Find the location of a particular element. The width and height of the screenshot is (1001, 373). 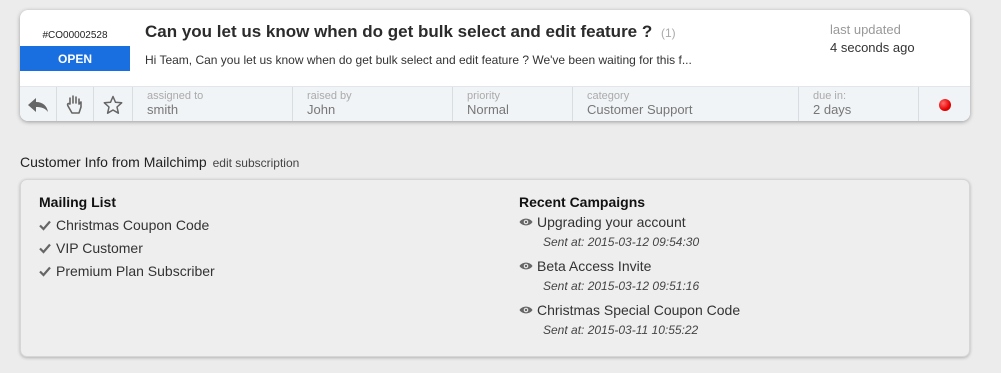

due-in-field: due in: 2 days is located at coordinates (859, 104).